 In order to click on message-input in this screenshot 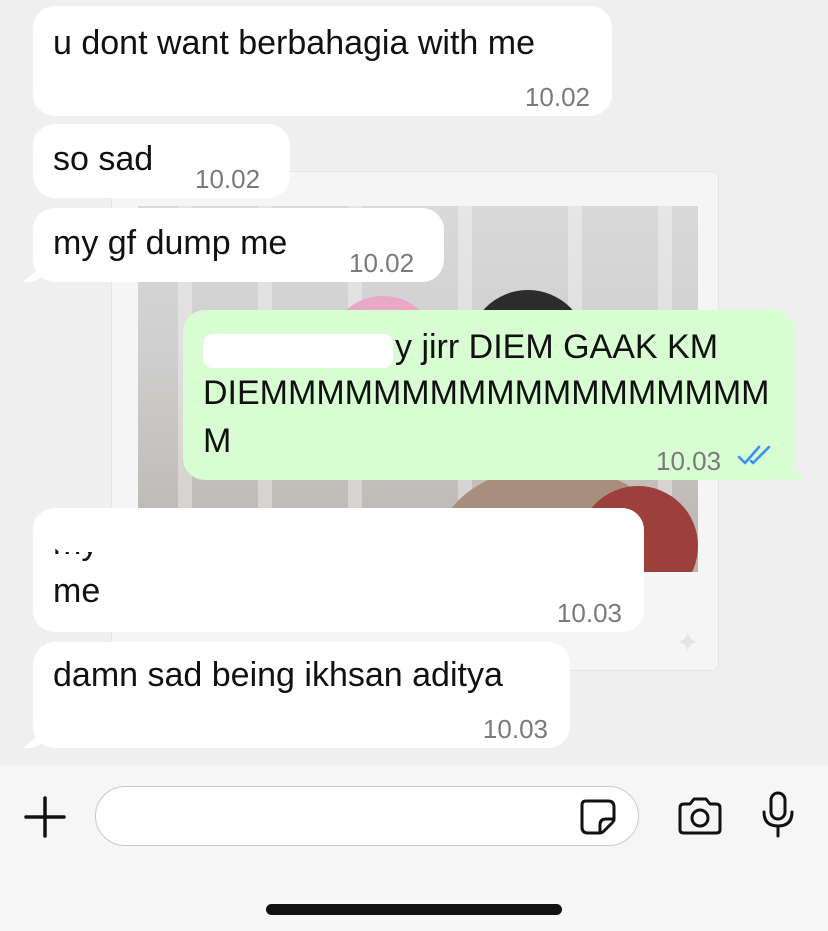, I will do `click(367, 816)`.